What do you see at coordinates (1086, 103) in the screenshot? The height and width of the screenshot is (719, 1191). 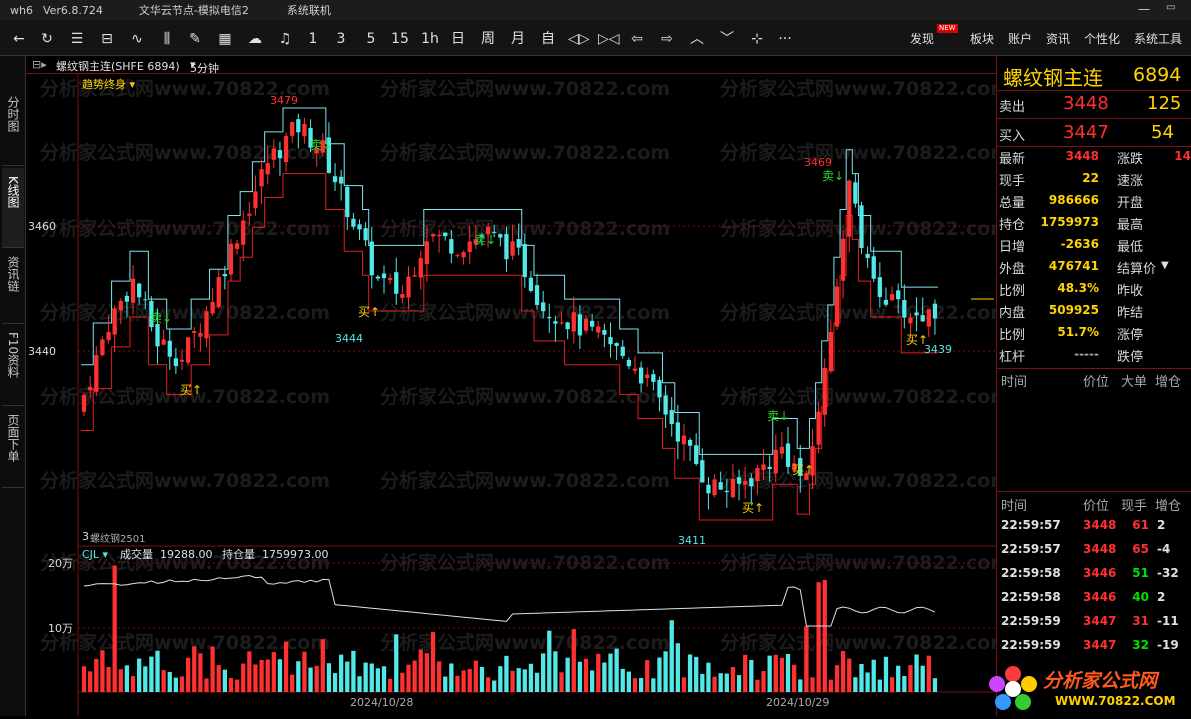 I see `ask-price: 3448` at bounding box center [1086, 103].